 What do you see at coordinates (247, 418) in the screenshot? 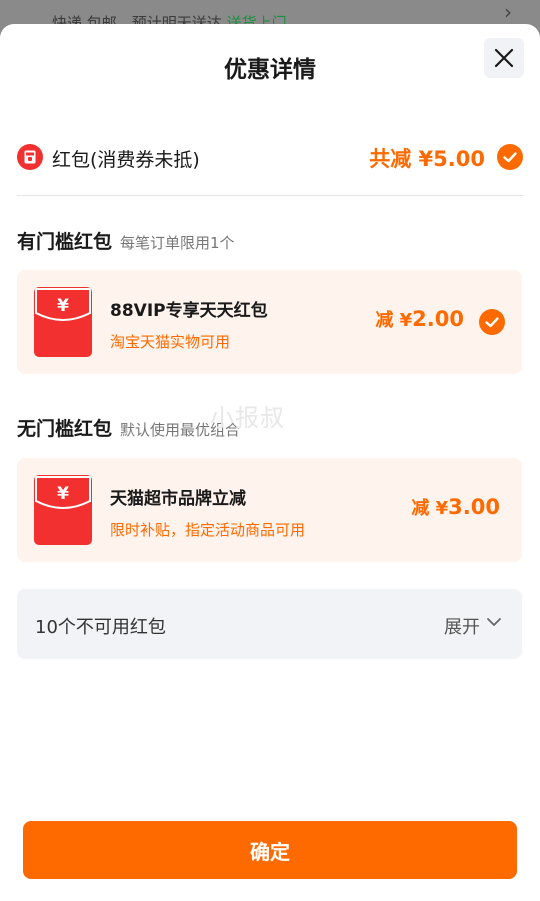
I see `watermark: 小报叔` at bounding box center [247, 418].